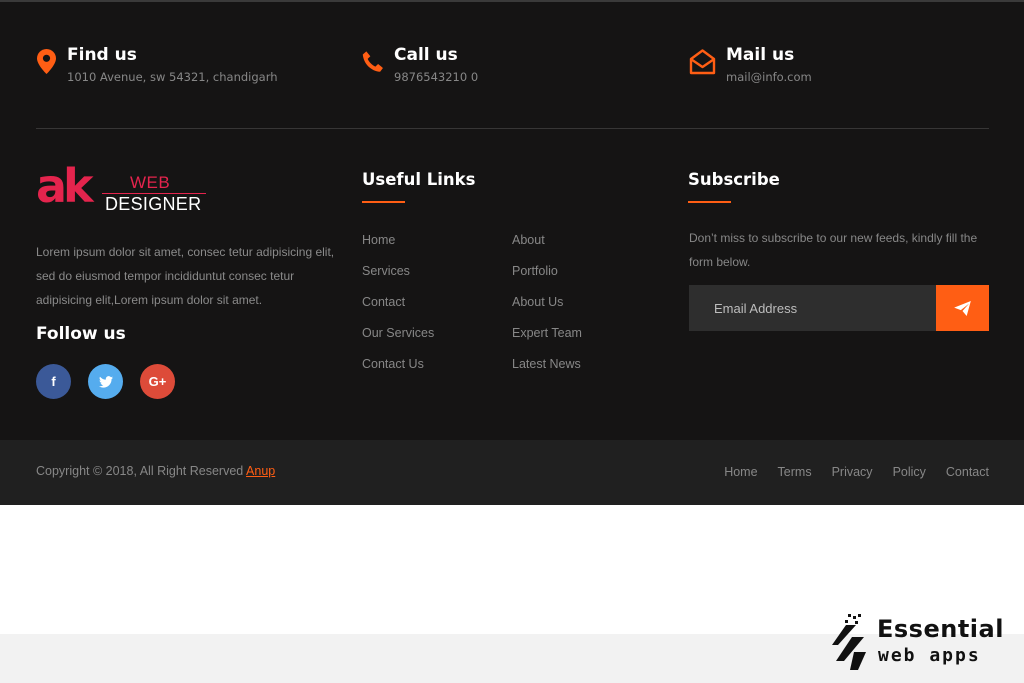 The width and height of the screenshot is (1024, 683). Describe the element at coordinates (123, 186) in the screenshot. I see `site-logo: ak WEB DESIGNER` at that location.